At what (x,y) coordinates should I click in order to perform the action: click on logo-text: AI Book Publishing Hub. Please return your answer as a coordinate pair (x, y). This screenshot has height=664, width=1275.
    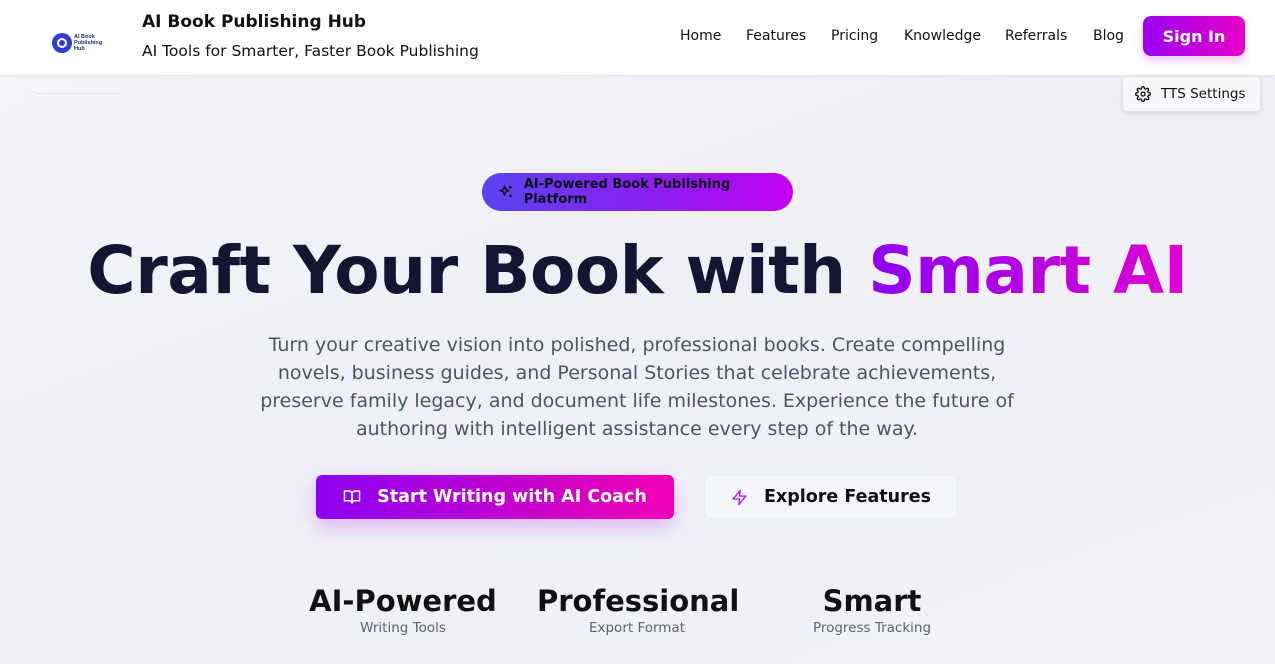
    Looking at the image, I should click on (88, 43).